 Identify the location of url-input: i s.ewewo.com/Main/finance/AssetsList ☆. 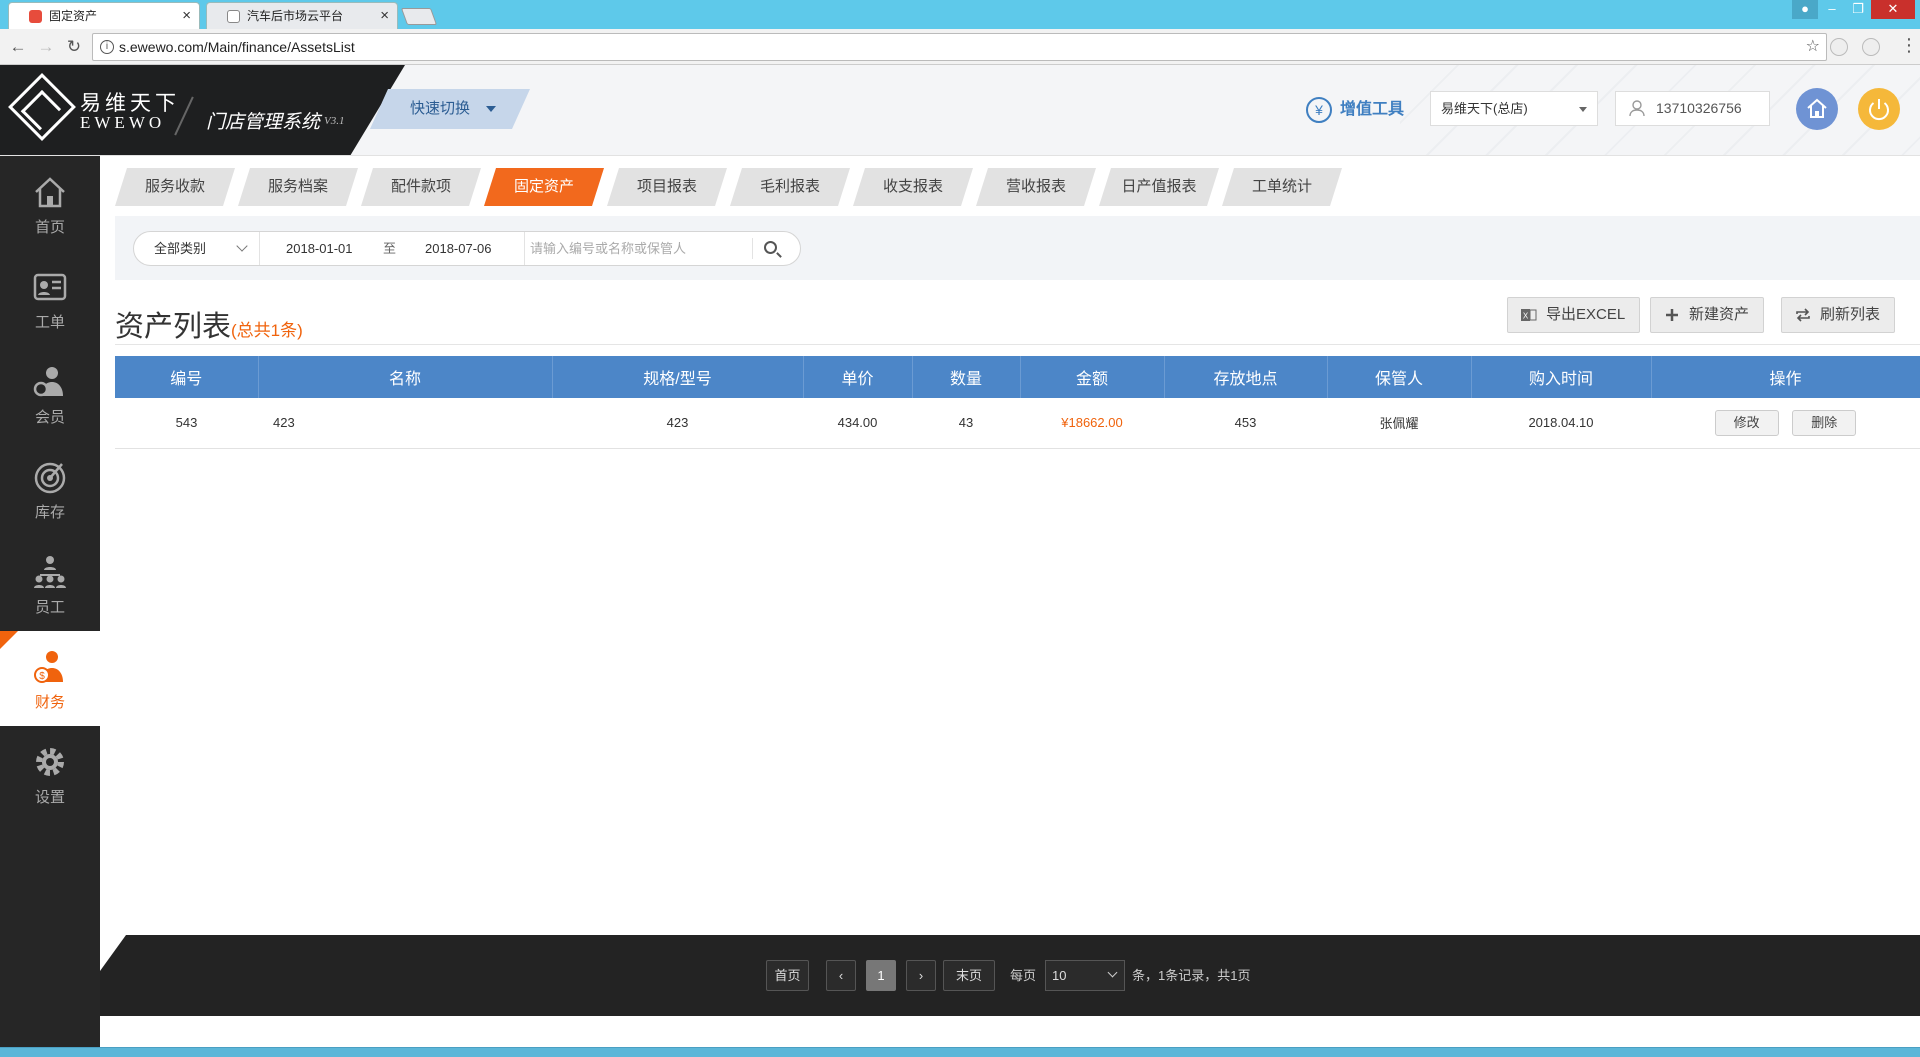
(959, 47).